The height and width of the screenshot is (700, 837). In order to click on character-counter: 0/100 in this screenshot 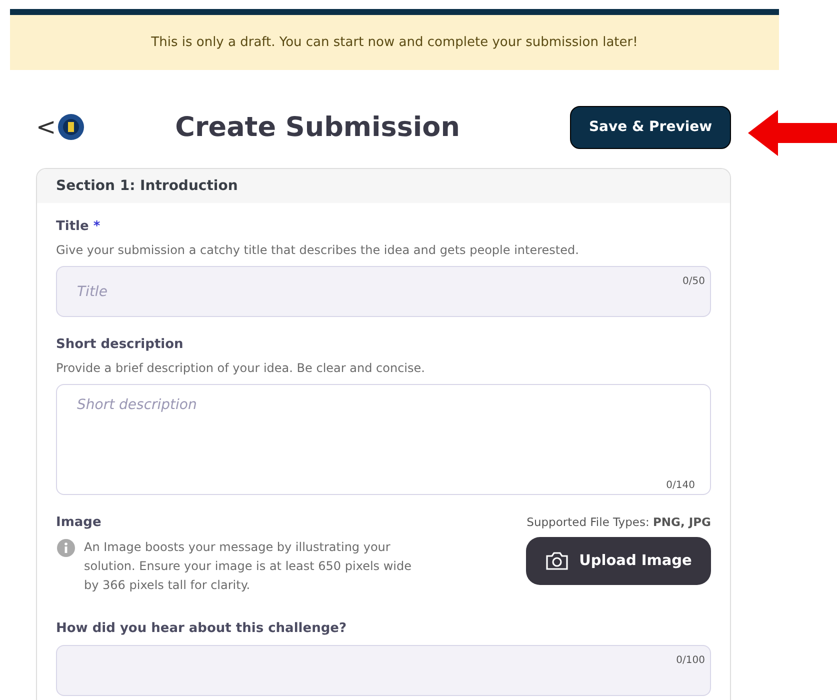, I will do `click(690, 660)`.